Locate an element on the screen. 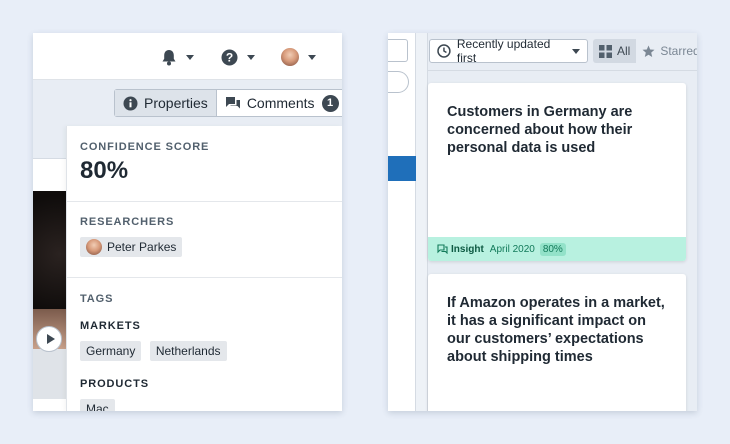 This screenshot has height=444, width=730. media-preview is located at coordinates (49, 285).